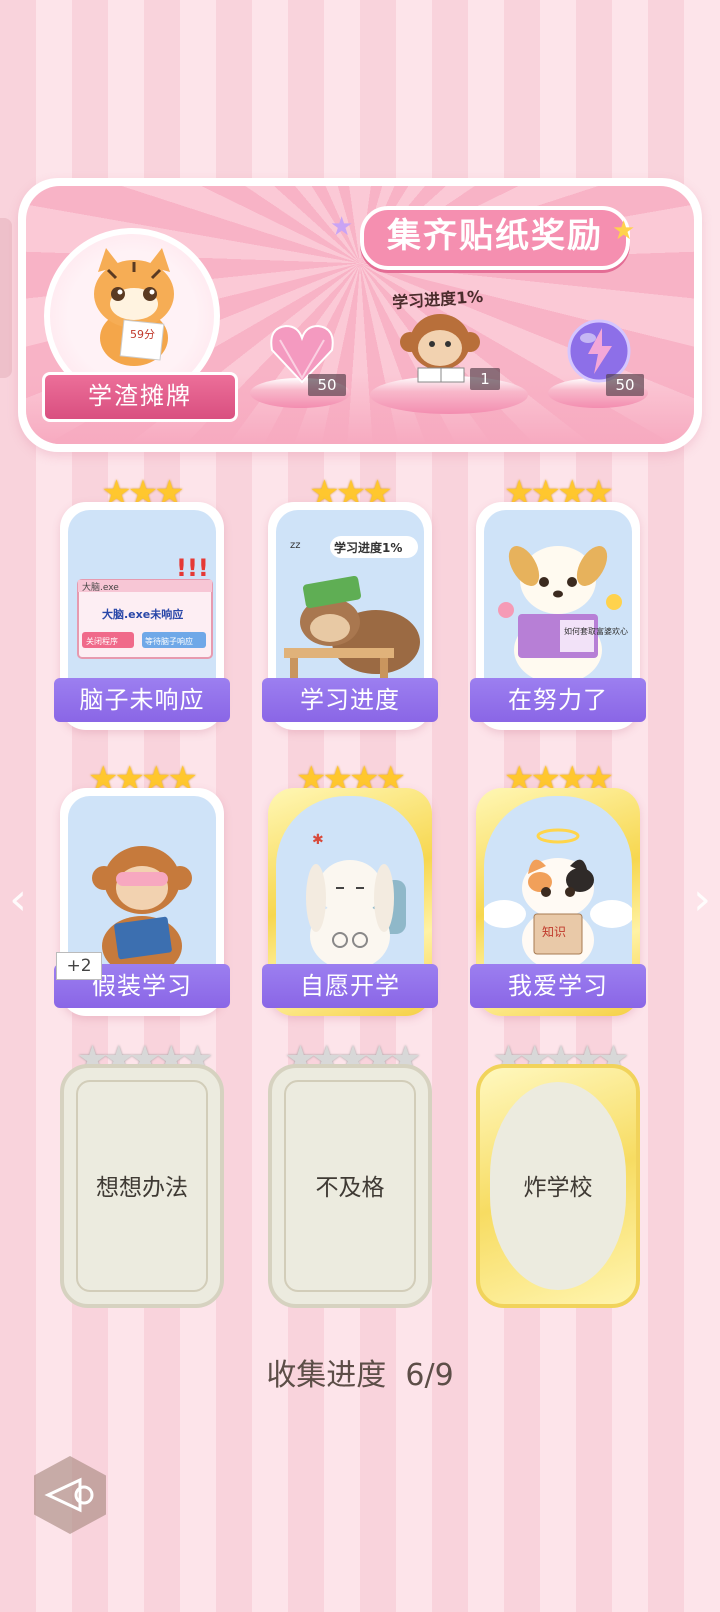  What do you see at coordinates (169, 641) in the screenshot?
I see `popup-button-wait: 等待脑子响应` at bounding box center [169, 641].